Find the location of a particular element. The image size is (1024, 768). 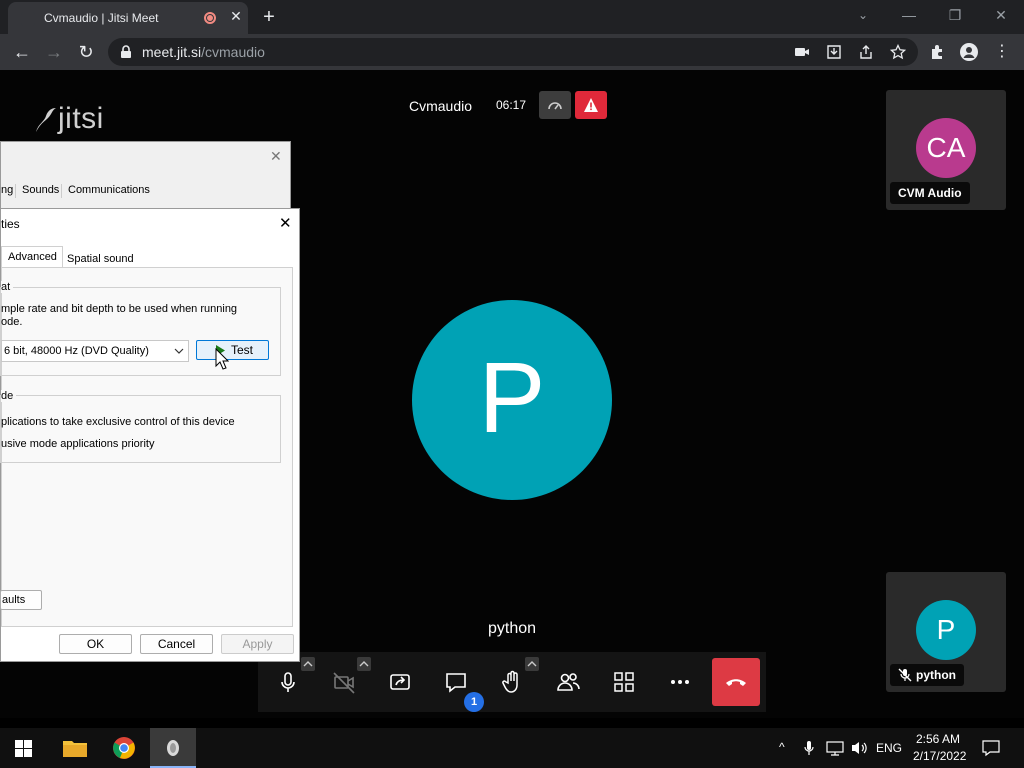

back-button: ← is located at coordinates (22, 52).